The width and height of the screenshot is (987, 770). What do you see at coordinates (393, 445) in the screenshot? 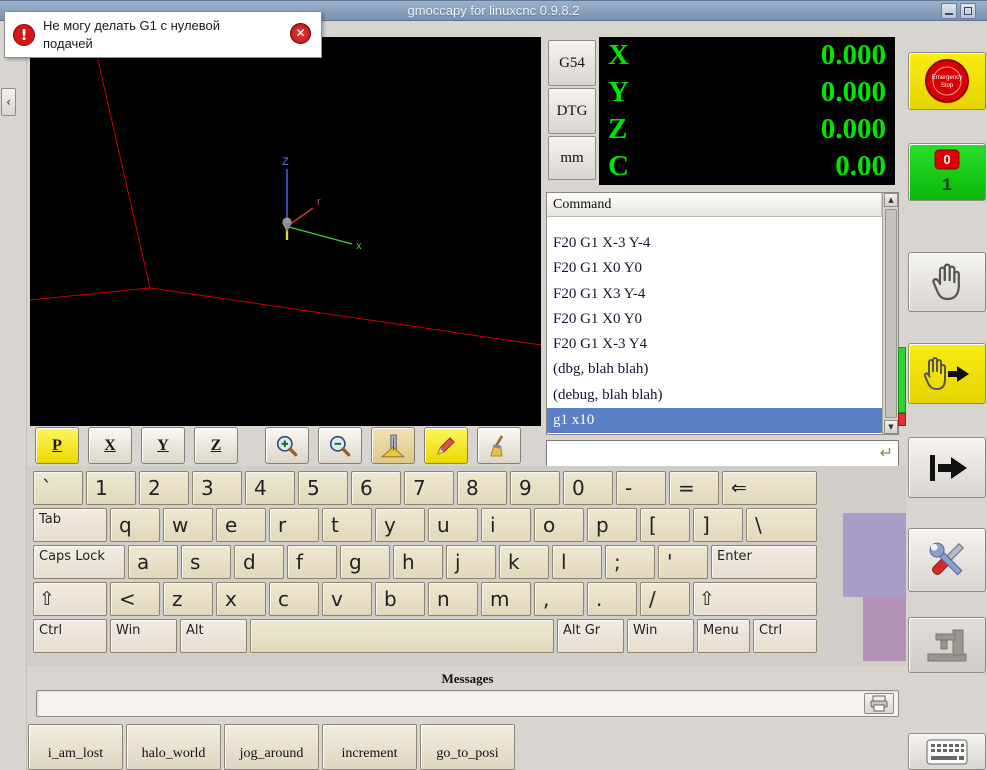
I see `dimensions-button` at bounding box center [393, 445].